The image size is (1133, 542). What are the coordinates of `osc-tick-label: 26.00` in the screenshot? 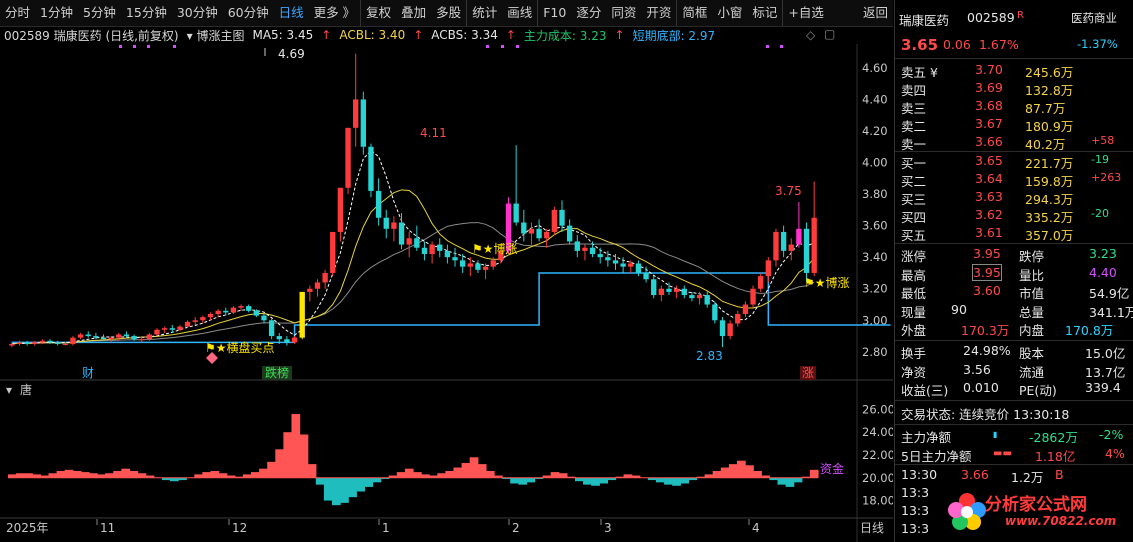 It's located at (877, 409).